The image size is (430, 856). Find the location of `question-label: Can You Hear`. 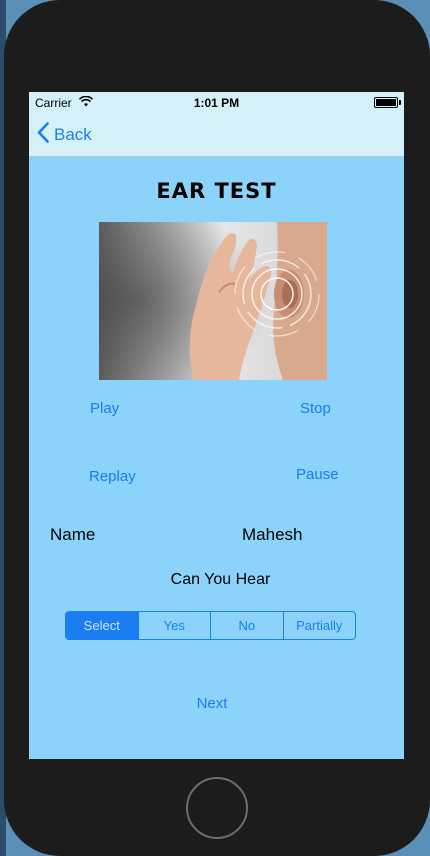

question-label: Can You Hear is located at coordinates (220, 579).